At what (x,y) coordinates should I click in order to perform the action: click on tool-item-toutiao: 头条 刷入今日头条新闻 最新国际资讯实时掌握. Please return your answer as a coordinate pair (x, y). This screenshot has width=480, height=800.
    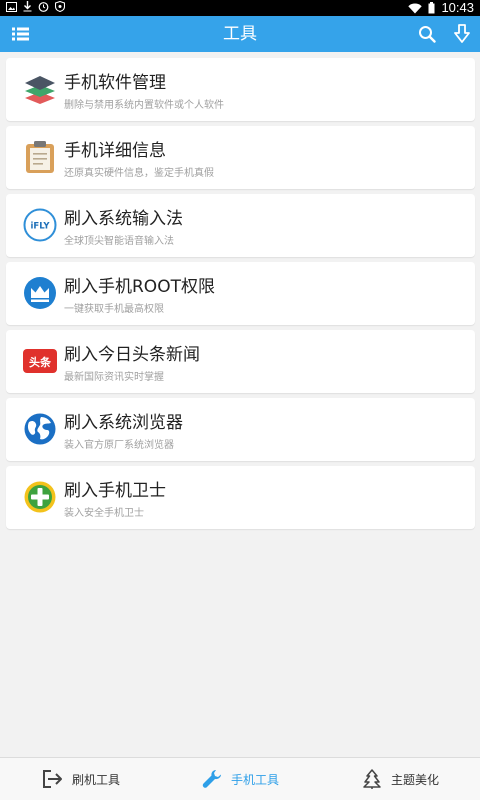
    Looking at the image, I should click on (240, 361).